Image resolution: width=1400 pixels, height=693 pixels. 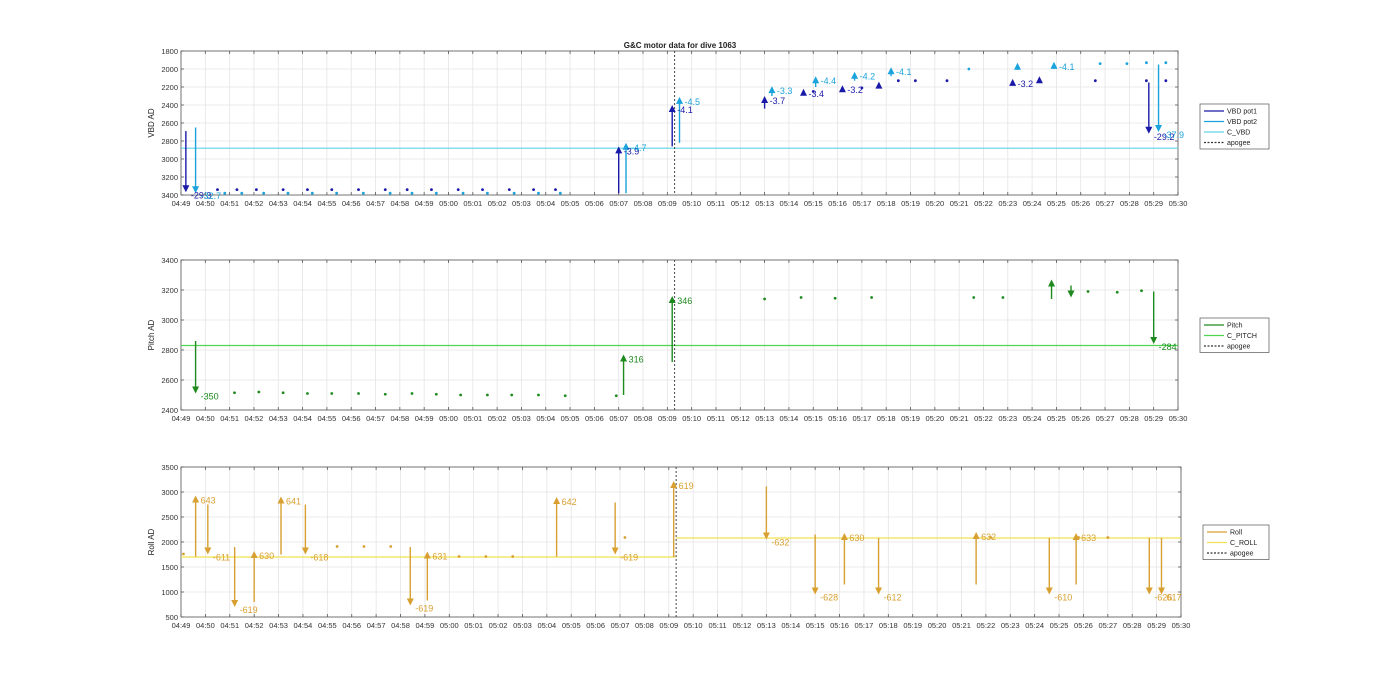 I want to click on x-tick-label: 05:26, so click(x=1080, y=418).